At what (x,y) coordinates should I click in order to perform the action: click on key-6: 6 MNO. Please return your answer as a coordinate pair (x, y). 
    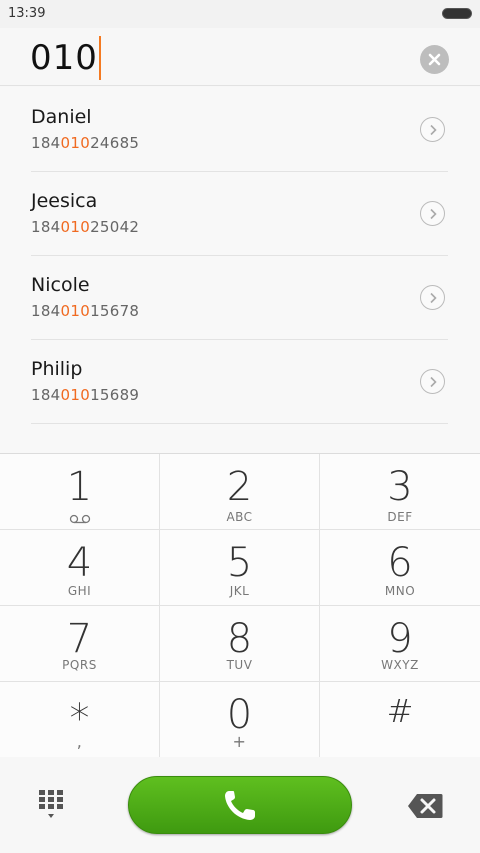
    Looking at the image, I should click on (400, 568).